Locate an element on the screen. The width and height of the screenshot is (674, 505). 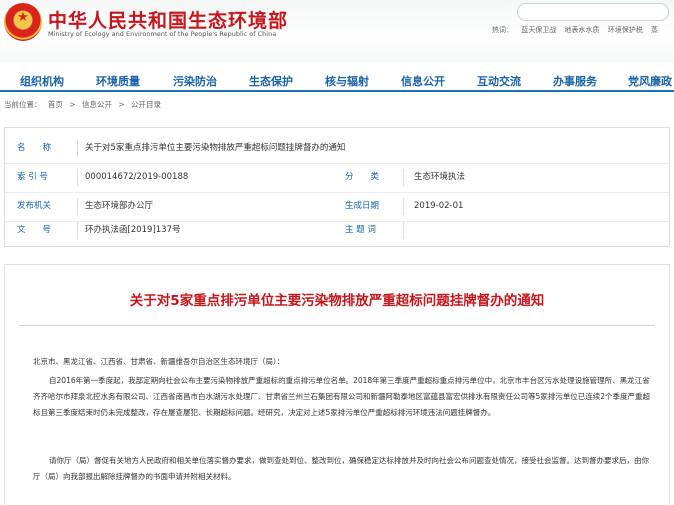
info-row-index: 索 引 号 000014672/2019-00188 分 类 生态环境执法 is located at coordinates (337, 178).